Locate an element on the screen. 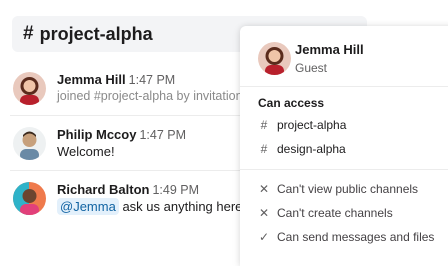  avatar-jemma-image is located at coordinates (29, 88).